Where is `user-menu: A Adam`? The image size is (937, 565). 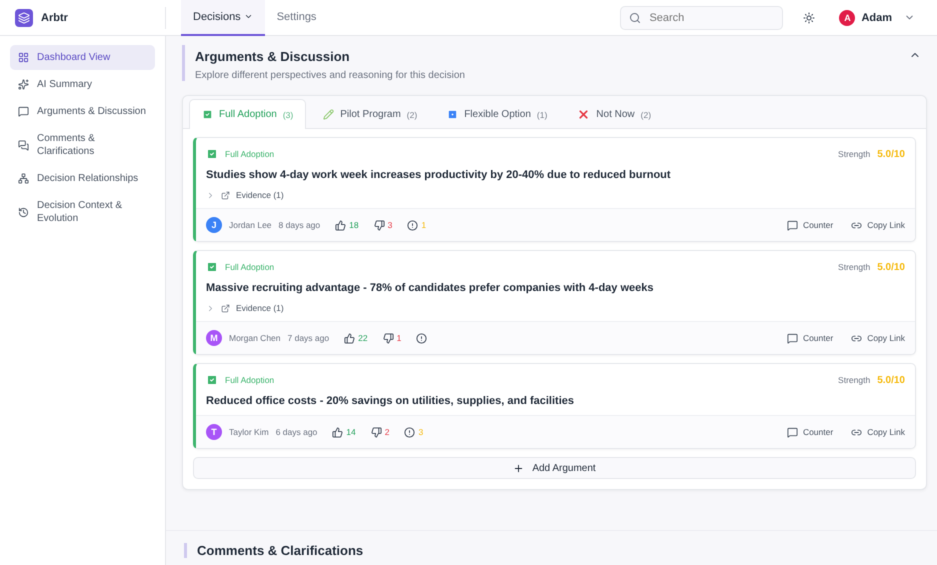 user-menu: A Adam is located at coordinates (877, 17).